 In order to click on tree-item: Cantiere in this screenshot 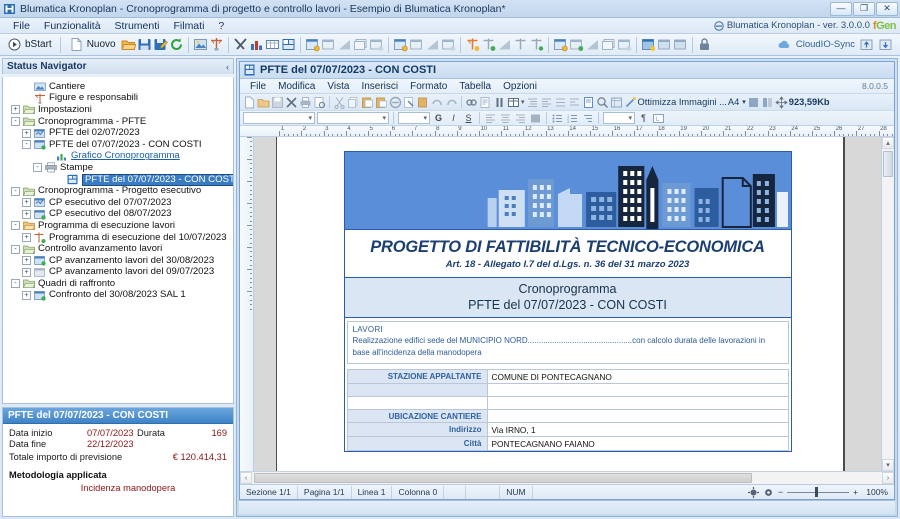, I will do `click(118, 87)`.